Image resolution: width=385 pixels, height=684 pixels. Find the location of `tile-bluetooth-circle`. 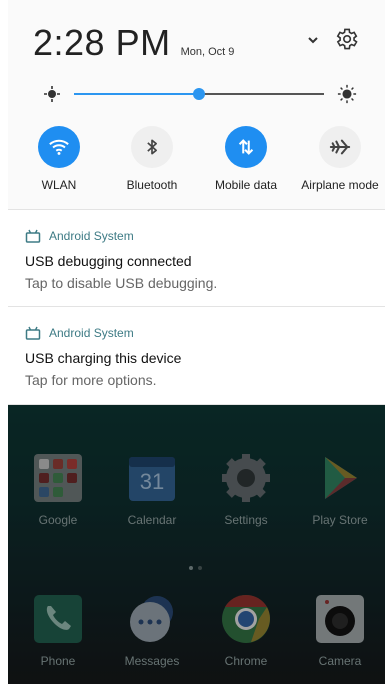

tile-bluetooth-circle is located at coordinates (152, 147).